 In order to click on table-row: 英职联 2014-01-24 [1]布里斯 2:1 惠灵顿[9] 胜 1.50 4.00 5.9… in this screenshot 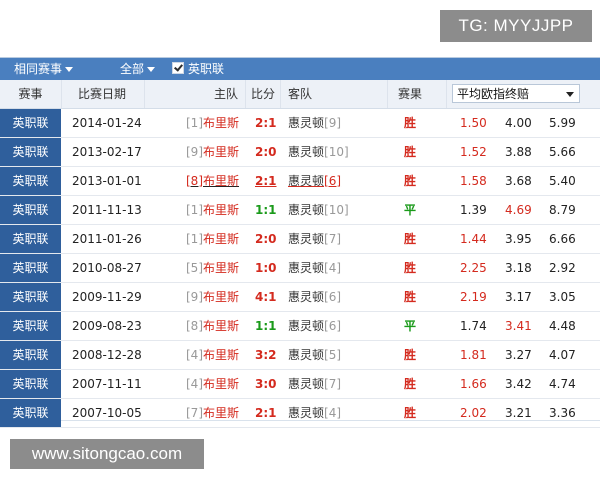, I will do `click(300, 123)`.